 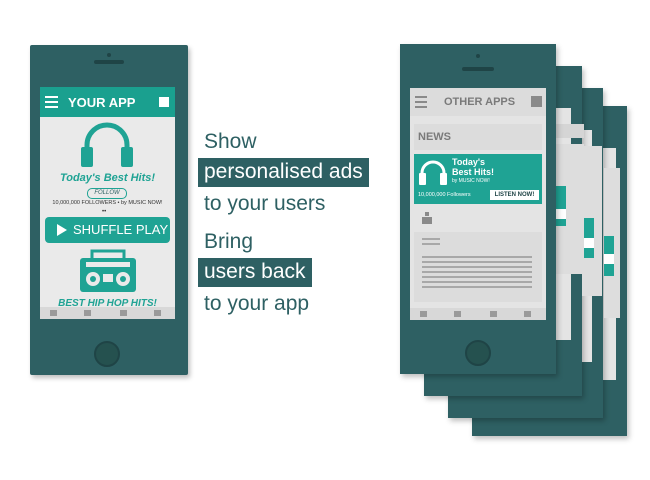 I want to click on app-header: YOUR APP, so click(x=107, y=102).